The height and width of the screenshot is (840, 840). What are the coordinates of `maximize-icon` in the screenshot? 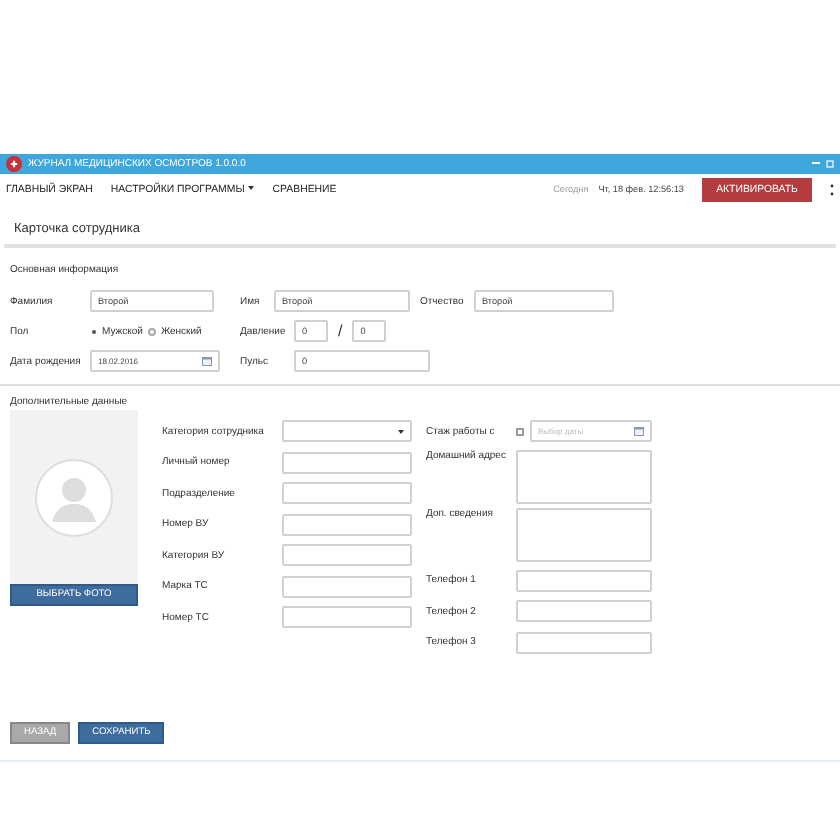 It's located at (830, 164).